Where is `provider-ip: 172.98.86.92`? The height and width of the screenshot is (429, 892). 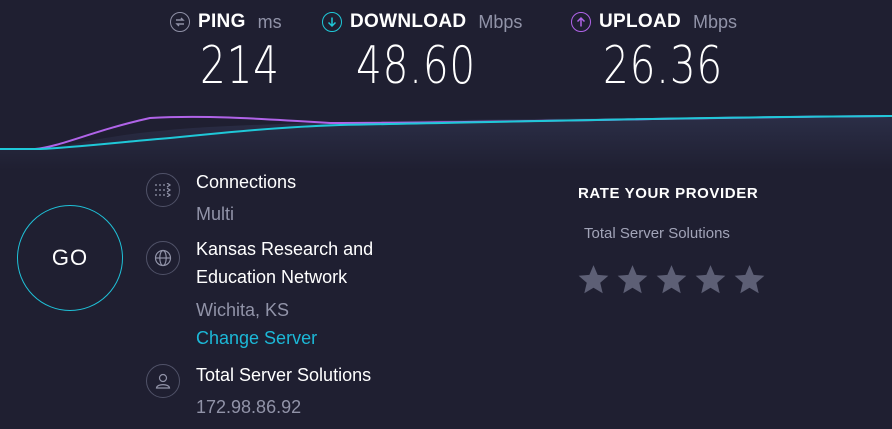
provider-ip: 172.98.86.92 is located at coordinates (249, 407).